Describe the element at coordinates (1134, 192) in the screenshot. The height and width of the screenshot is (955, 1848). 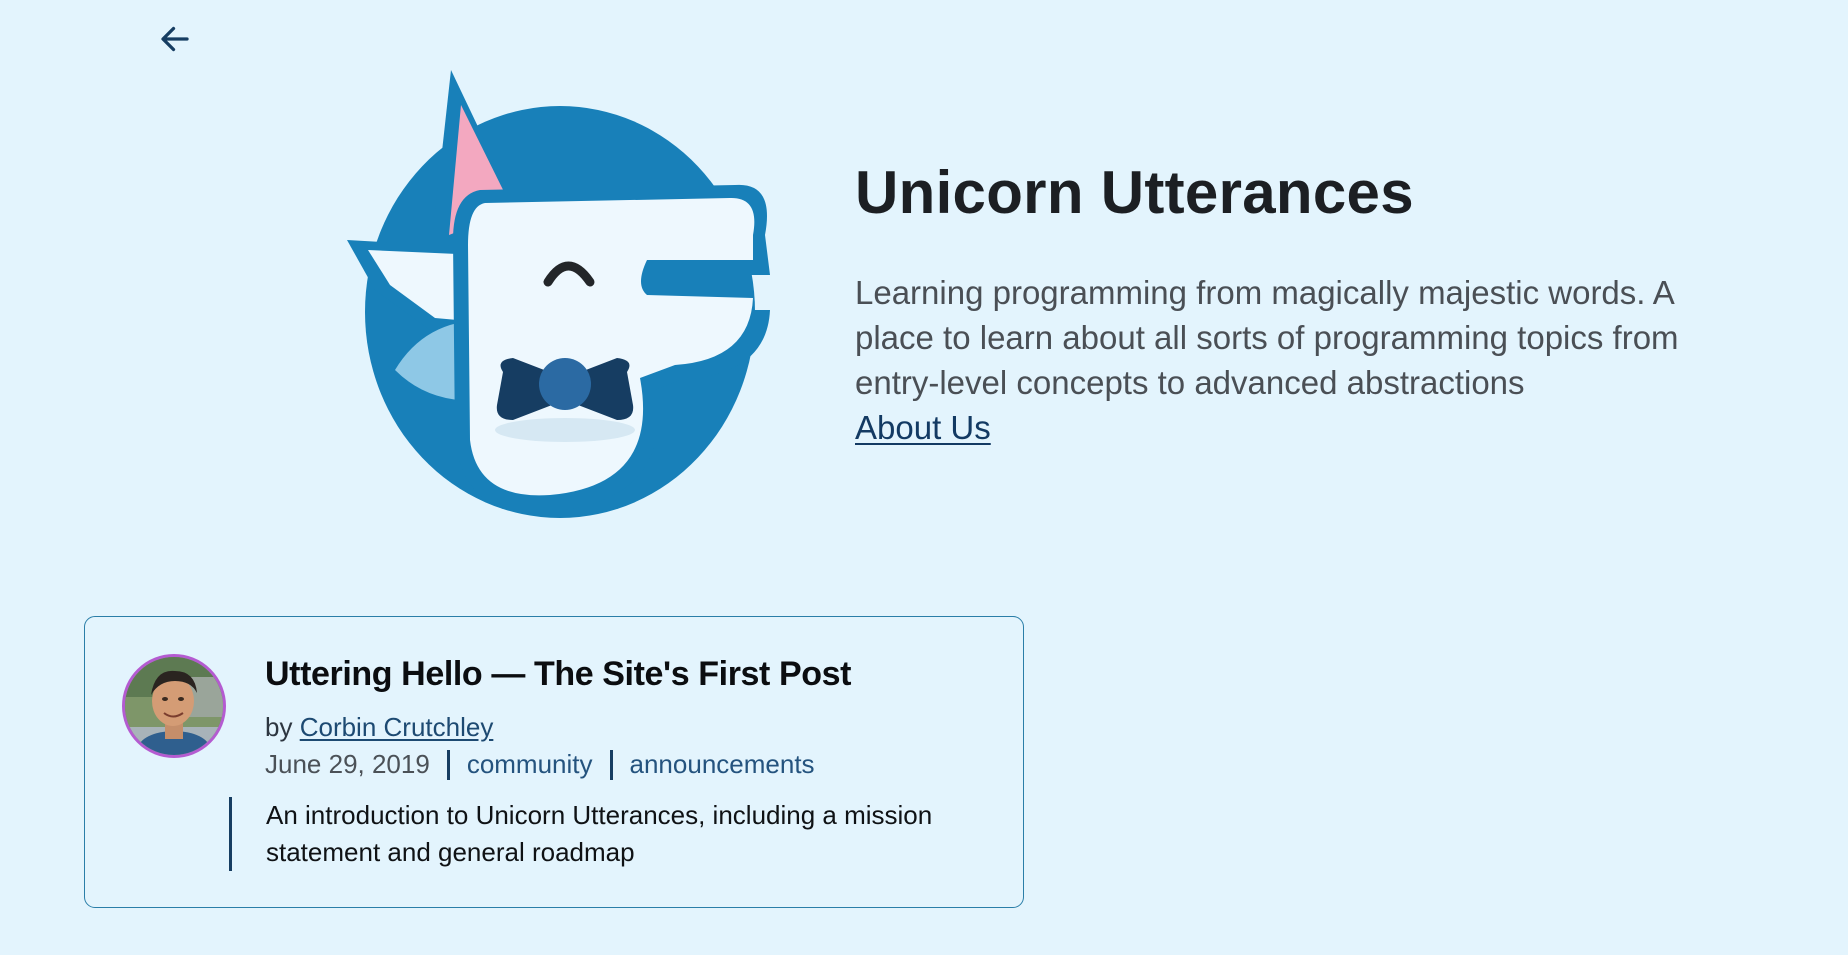
I see `site-title: Unicorn Utterances` at that location.